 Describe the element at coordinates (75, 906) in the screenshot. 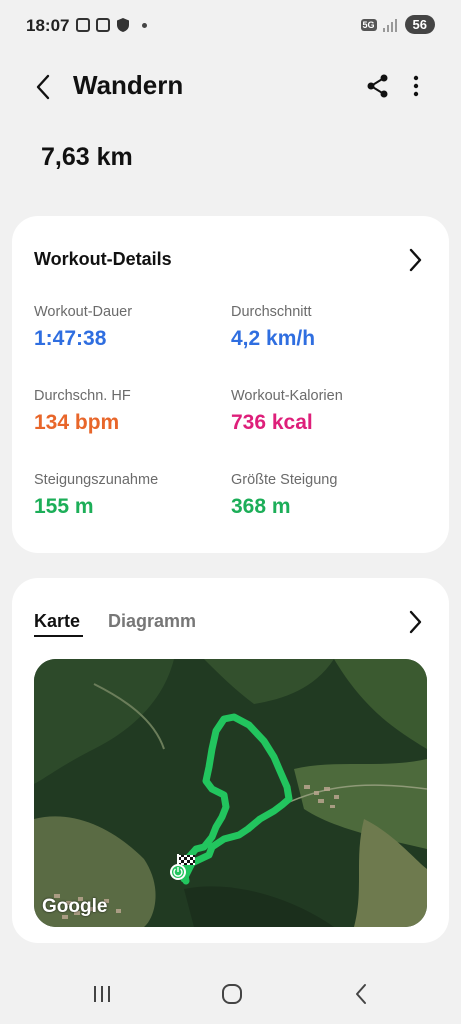

I see `google-attribution: Google` at that location.